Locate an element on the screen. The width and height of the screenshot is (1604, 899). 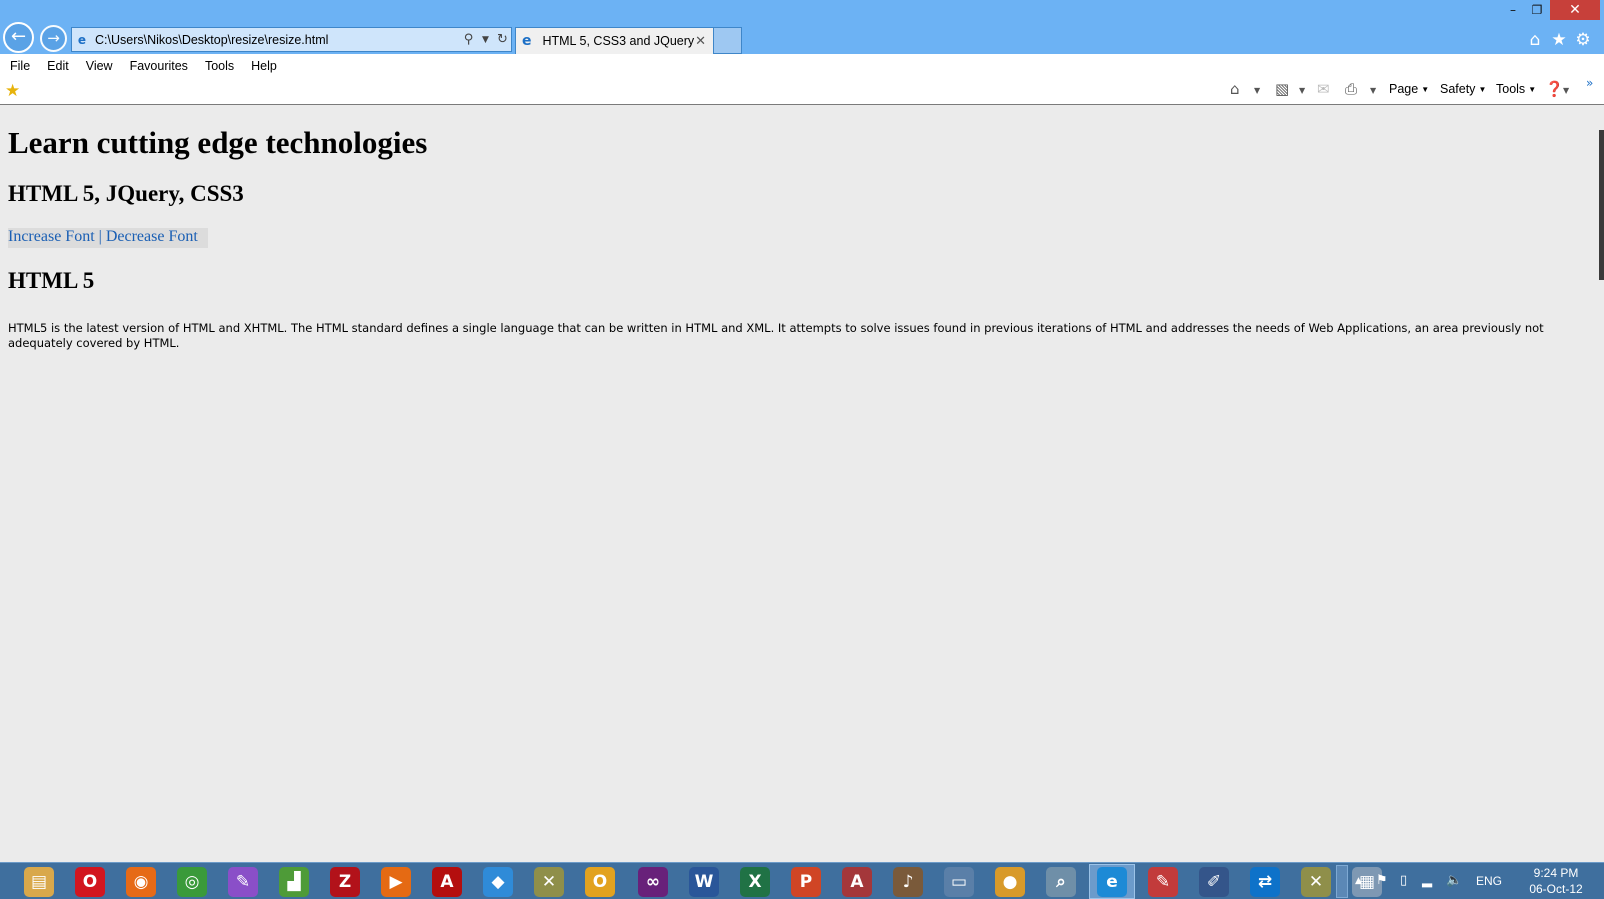
search-icon: ⚲ is located at coordinates (468, 39).